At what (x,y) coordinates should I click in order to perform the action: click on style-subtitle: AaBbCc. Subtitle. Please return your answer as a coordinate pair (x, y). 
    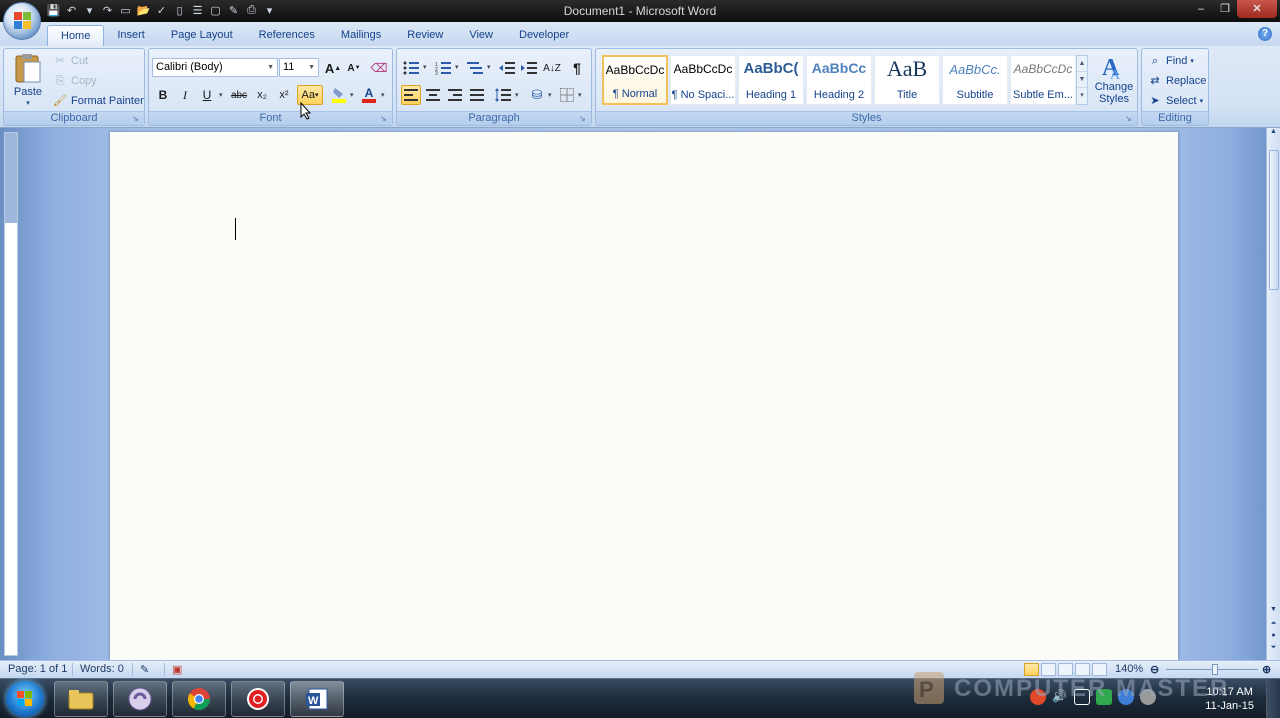
    Looking at the image, I should click on (975, 80).